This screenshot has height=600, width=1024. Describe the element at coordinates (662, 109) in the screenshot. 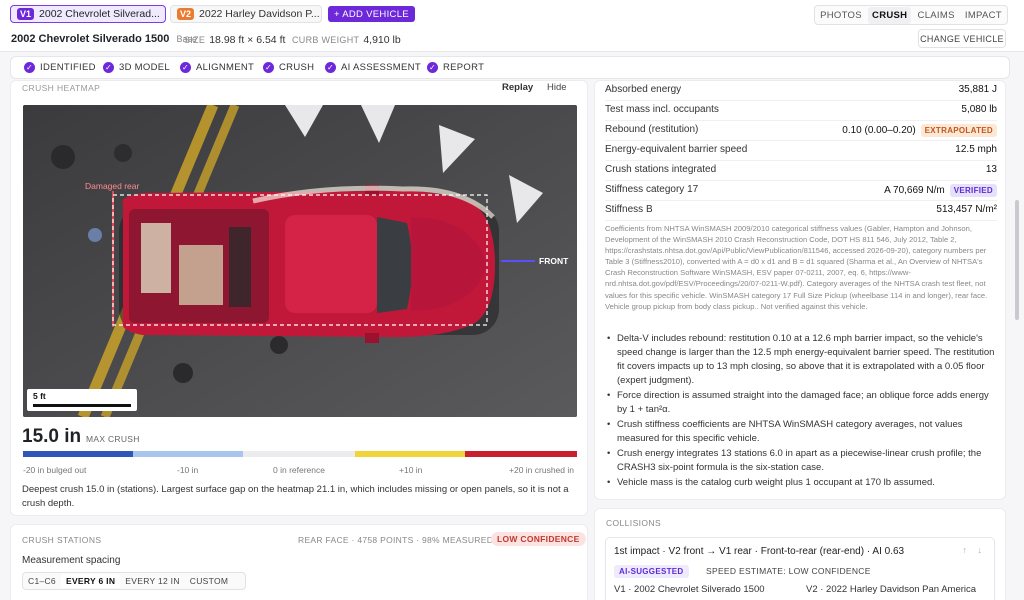

I see `metric-label: Test mass incl. occupants` at that location.